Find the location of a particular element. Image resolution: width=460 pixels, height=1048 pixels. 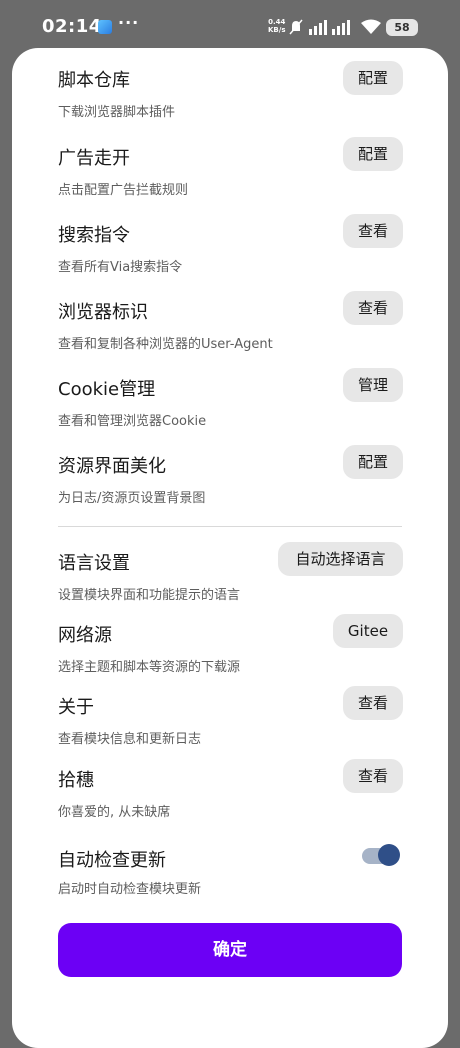

user-agent-view-button: 查看 is located at coordinates (373, 308).